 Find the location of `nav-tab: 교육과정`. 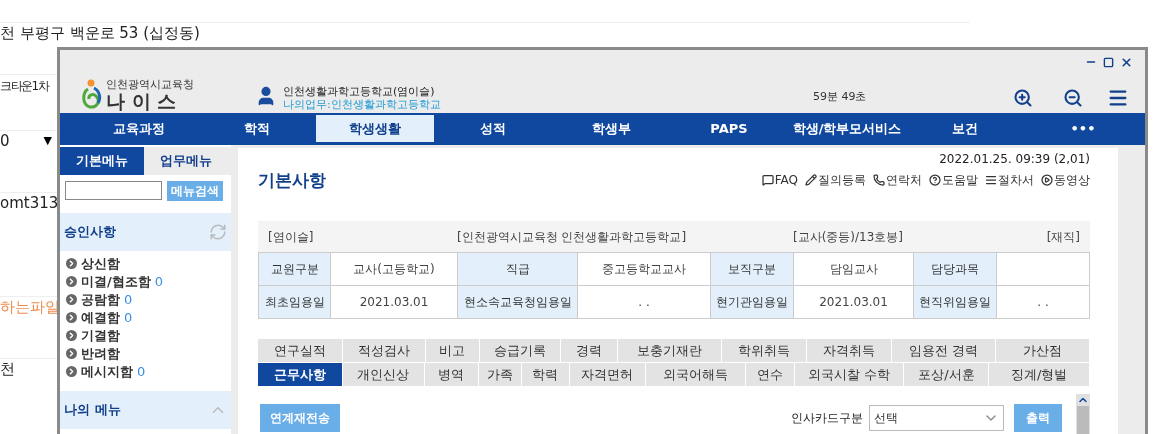

nav-tab: 교육과정 is located at coordinates (139, 129).